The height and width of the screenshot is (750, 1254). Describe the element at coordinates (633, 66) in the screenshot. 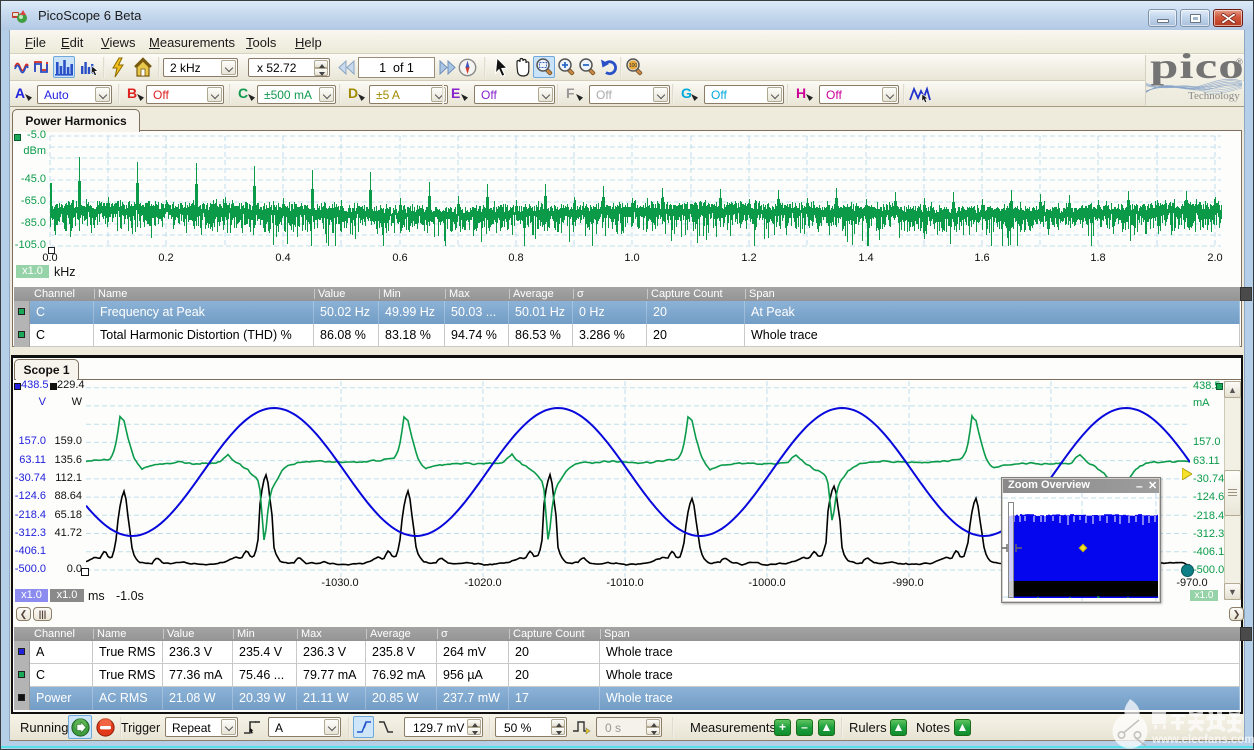

I see `svg-text: 100` at that location.